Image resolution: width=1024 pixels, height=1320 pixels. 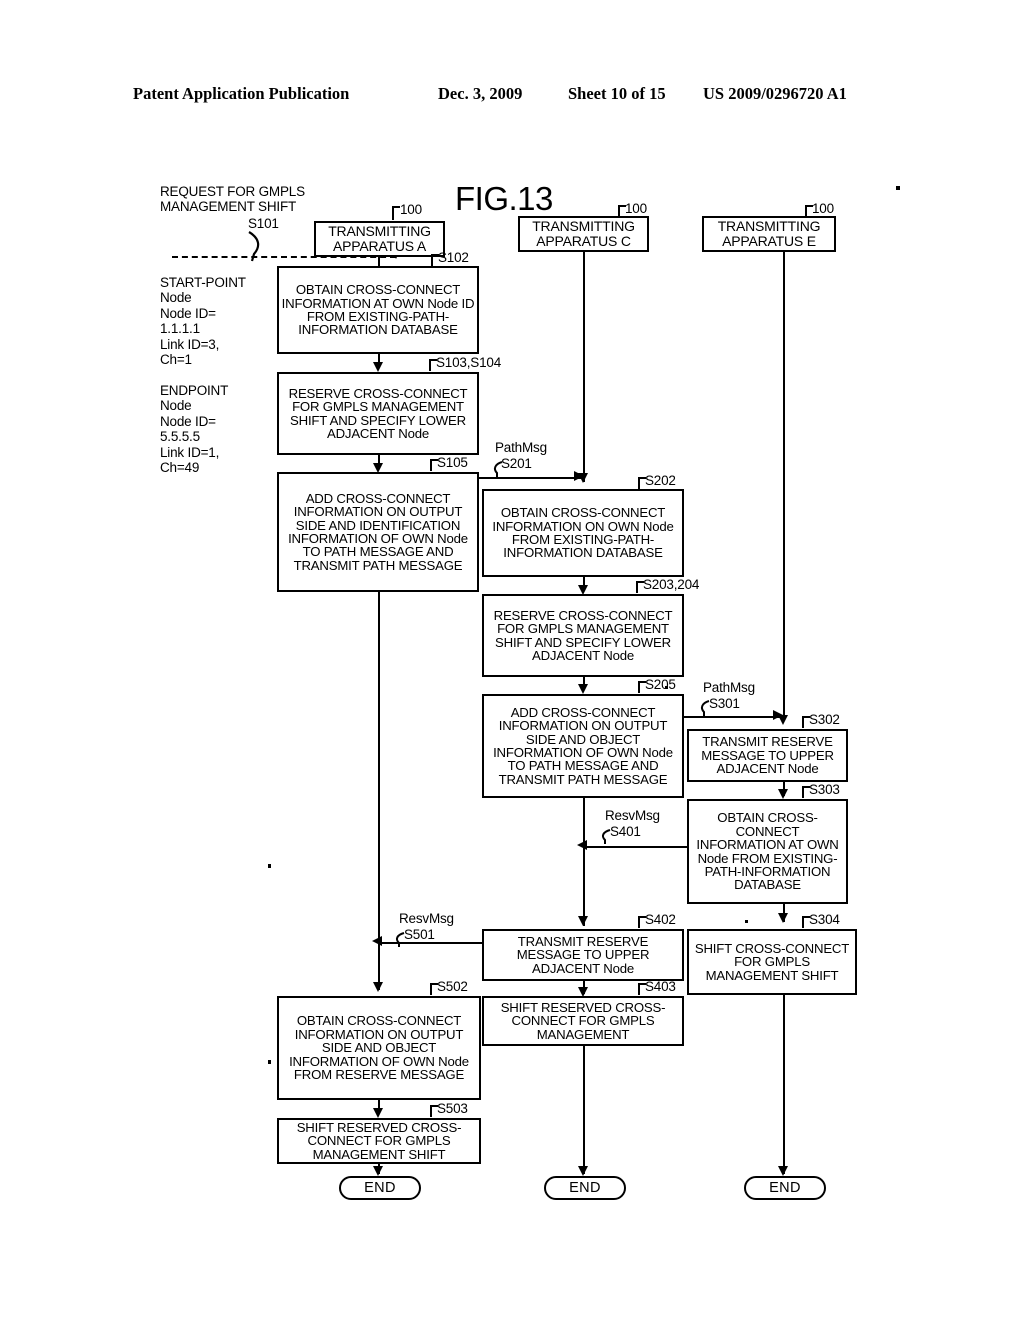 I want to click on lane-a-numeral: 100, so click(x=411, y=209).